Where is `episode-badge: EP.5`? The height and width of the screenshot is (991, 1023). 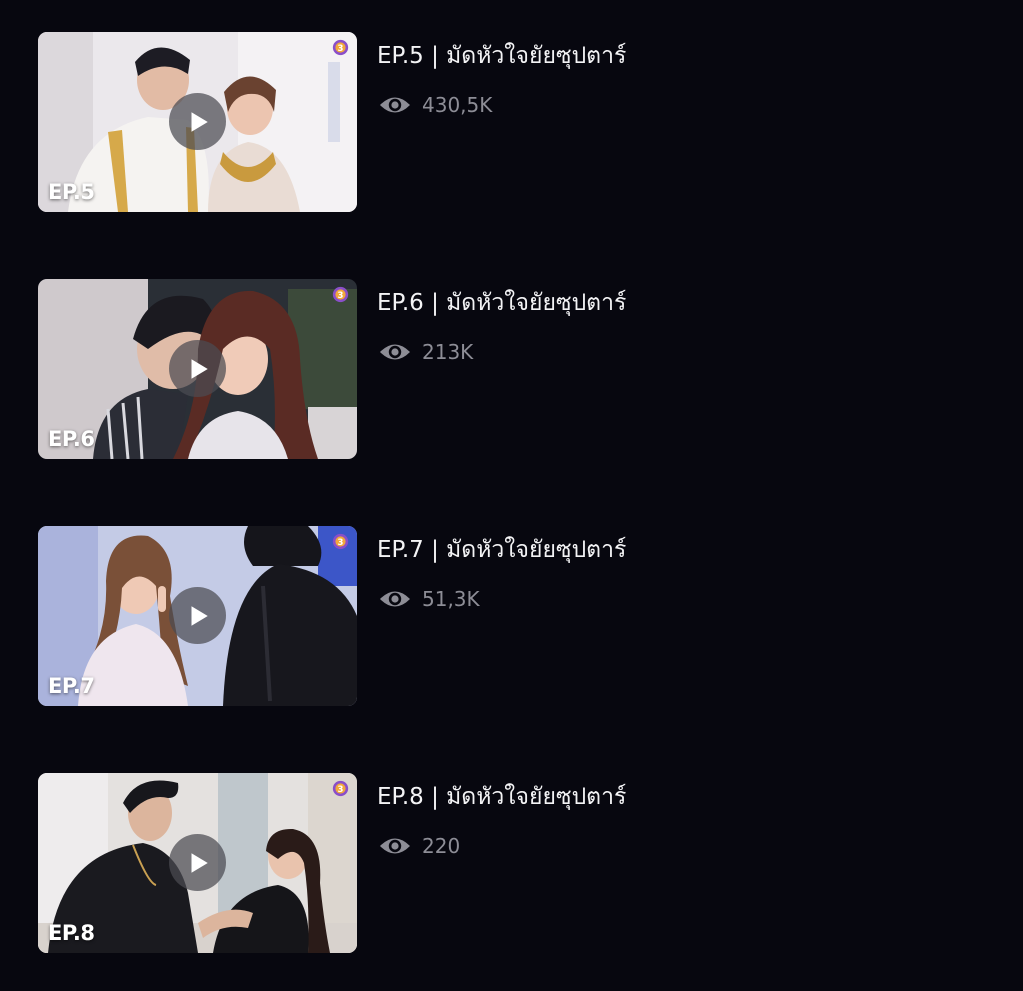
episode-badge: EP.5 is located at coordinates (71, 192).